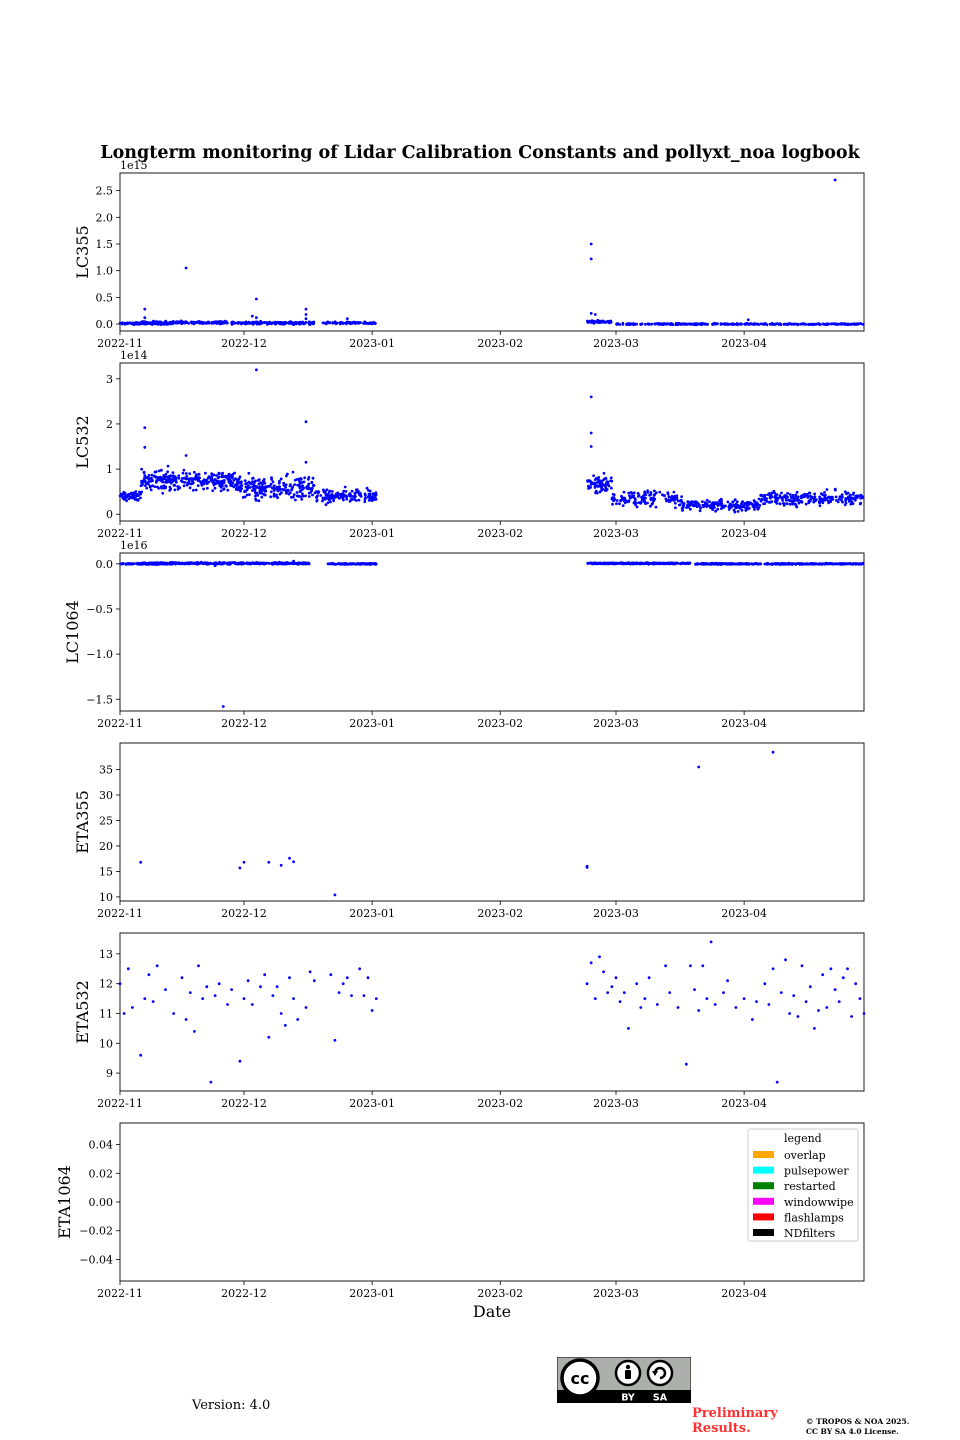 The height and width of the screenshot is (1440, 960). I want to click on preliminary-results-text: Preliminary Results., so click(735, 1421).